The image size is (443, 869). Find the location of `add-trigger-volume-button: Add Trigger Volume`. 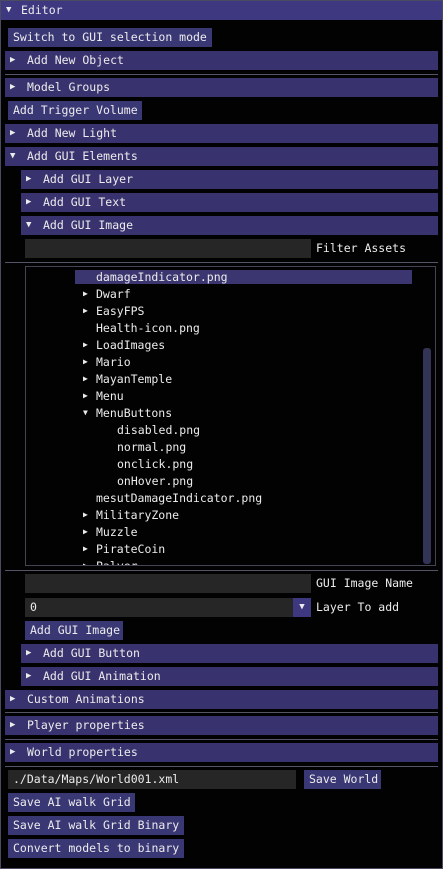

add-trigger-volume-button: Add Trigger Volume is located at coordinates (75, 110).